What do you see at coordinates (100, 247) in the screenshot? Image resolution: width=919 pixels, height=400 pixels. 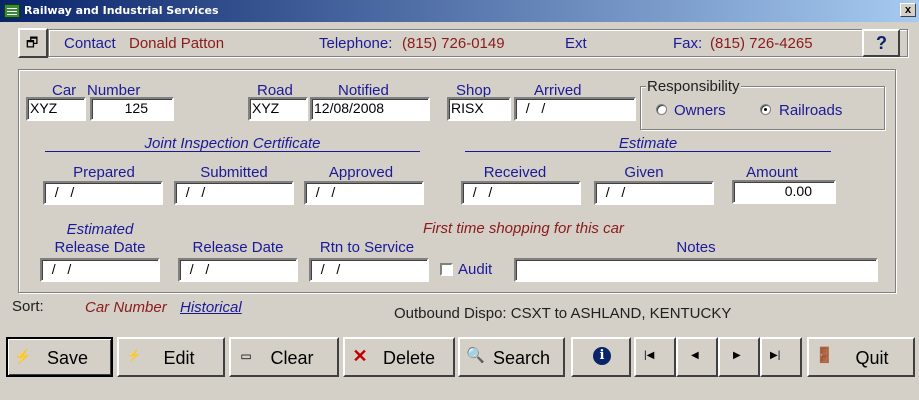 I see `estimated-release-date-label: Release Date` at bounding box center [100, 247].